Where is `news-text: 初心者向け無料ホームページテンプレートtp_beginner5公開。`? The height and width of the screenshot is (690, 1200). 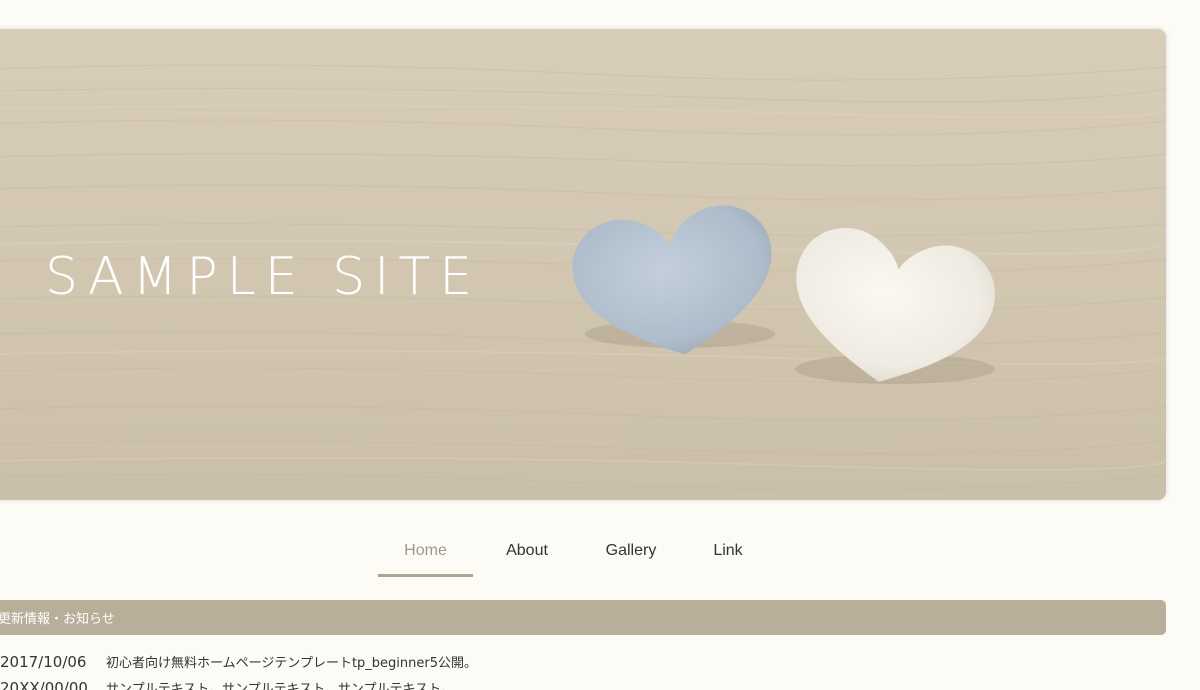
news-text: 初心者向け無料ホームページテンプレートtp_beginner5公開。 is located at coordinates (292, 663).